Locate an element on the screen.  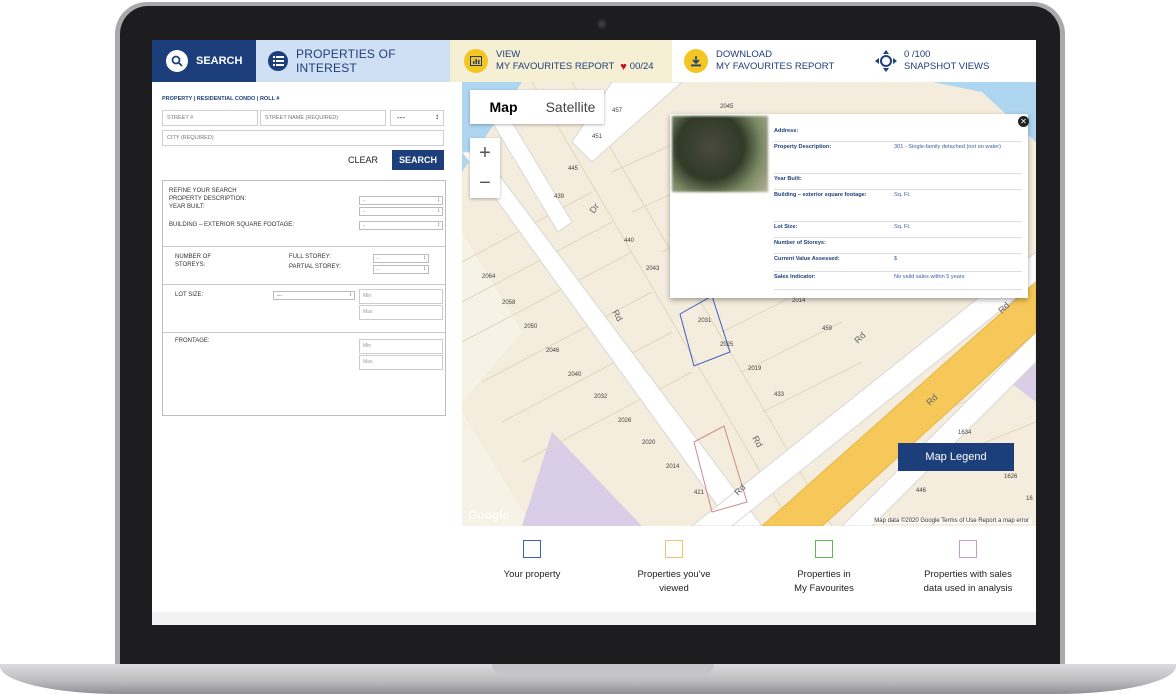
tab-search-label: SEARCH is located at coordinates (219, 61).